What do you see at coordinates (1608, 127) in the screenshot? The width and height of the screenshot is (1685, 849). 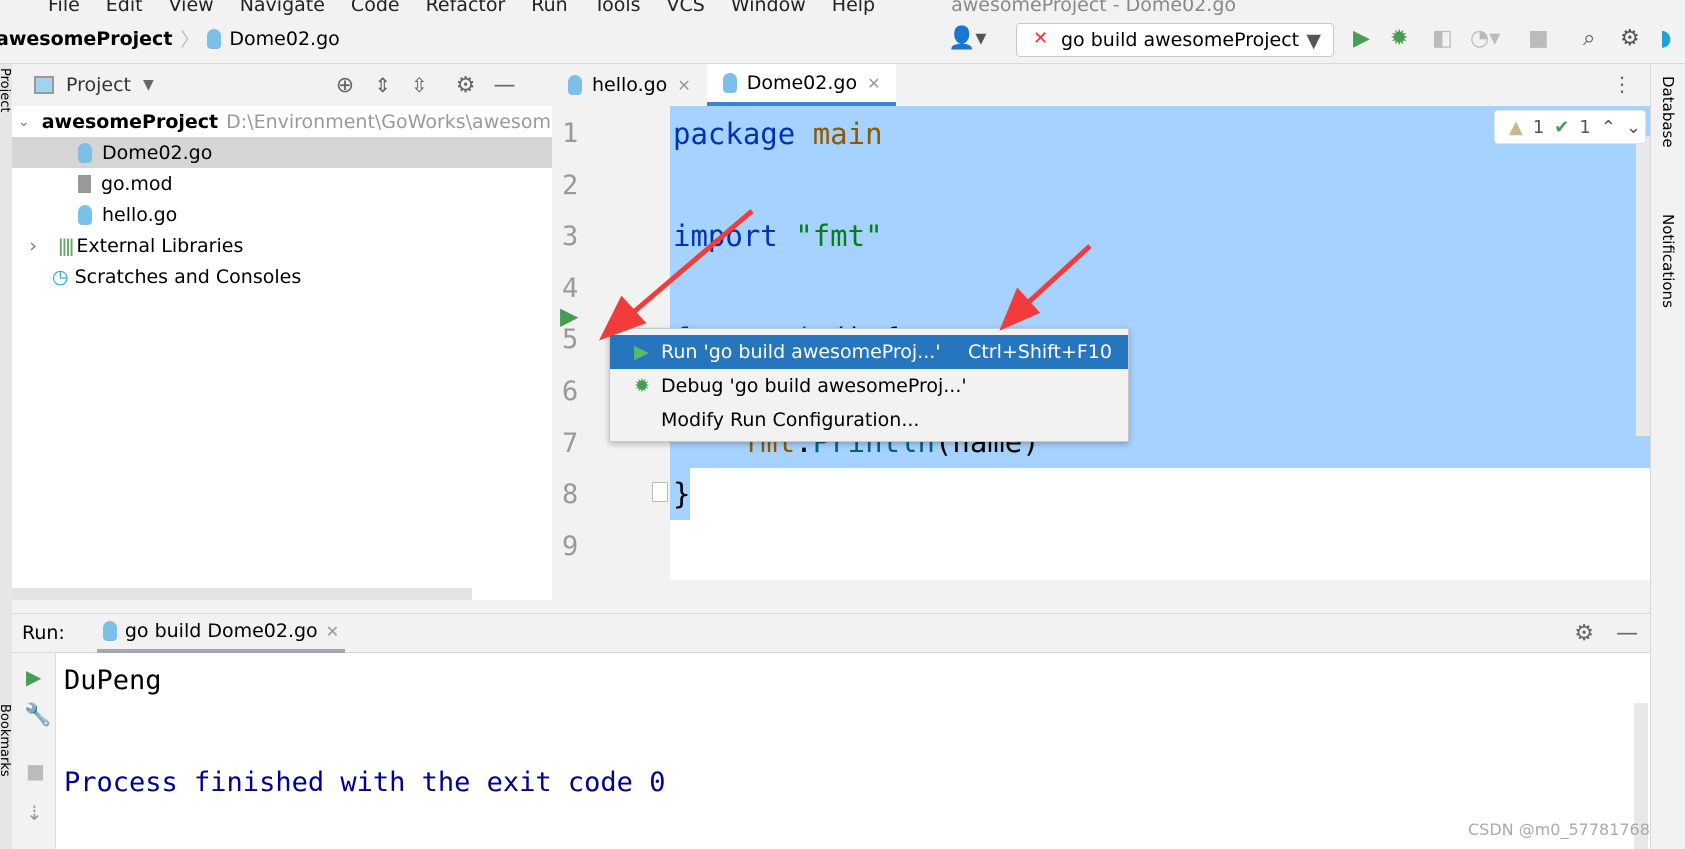 I see `chevron-up-icon: ⌃` at bounding box center [1608, 127].